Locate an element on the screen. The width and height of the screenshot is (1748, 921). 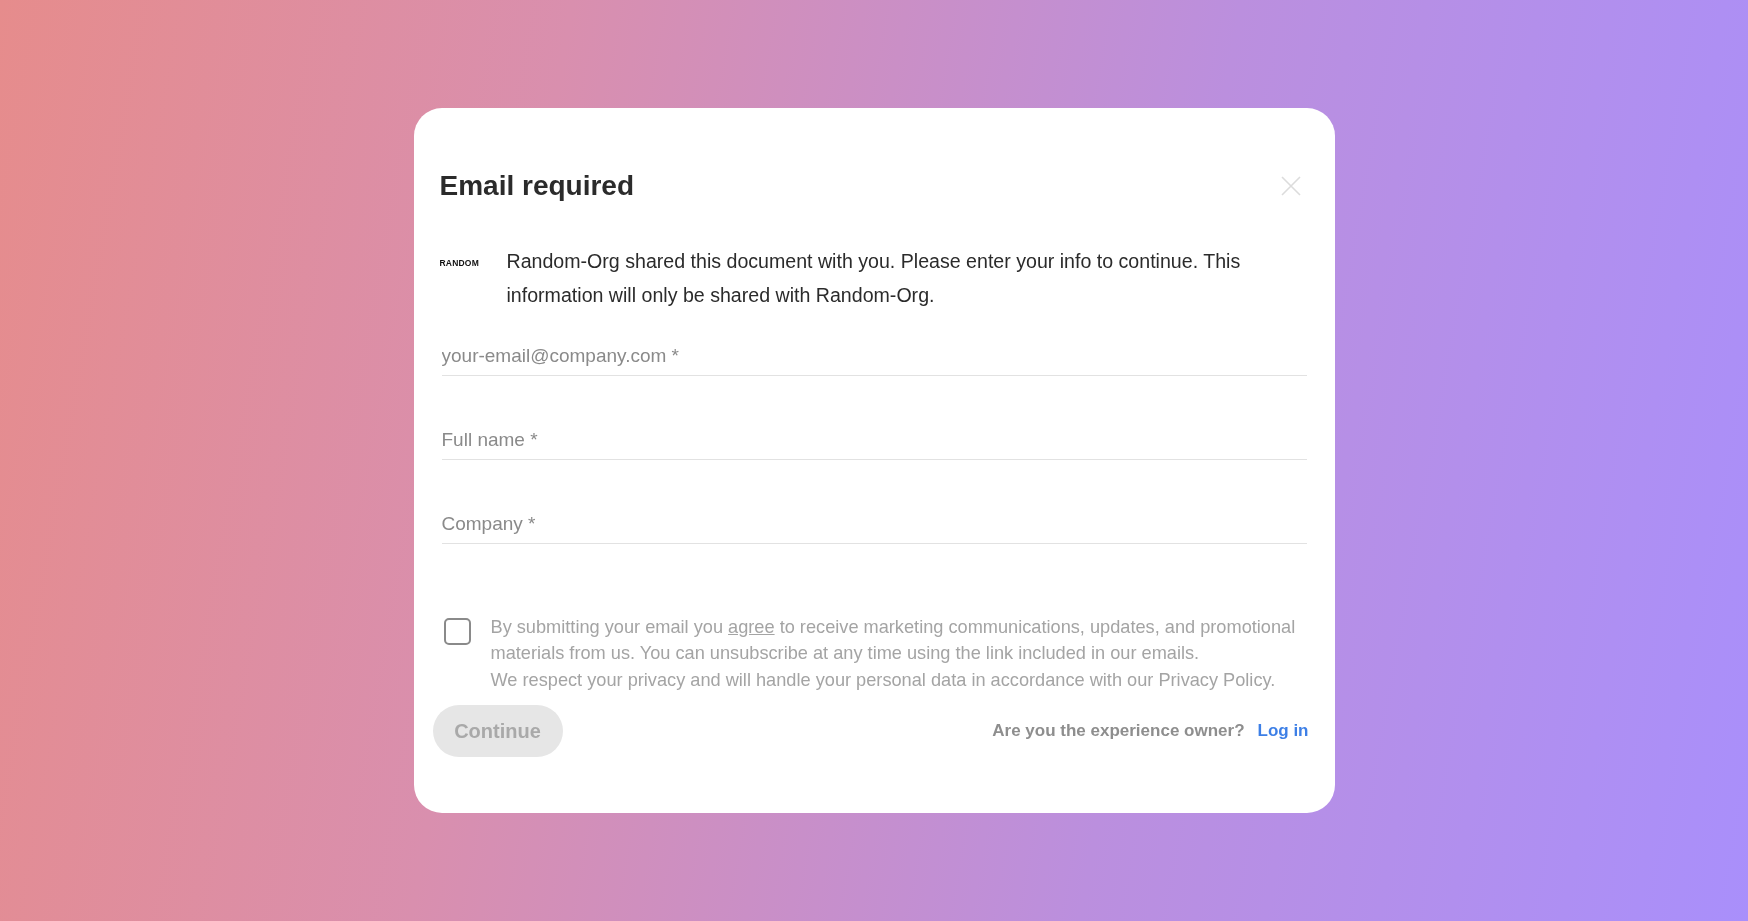
checkbox is located at coordinates (457, 631).